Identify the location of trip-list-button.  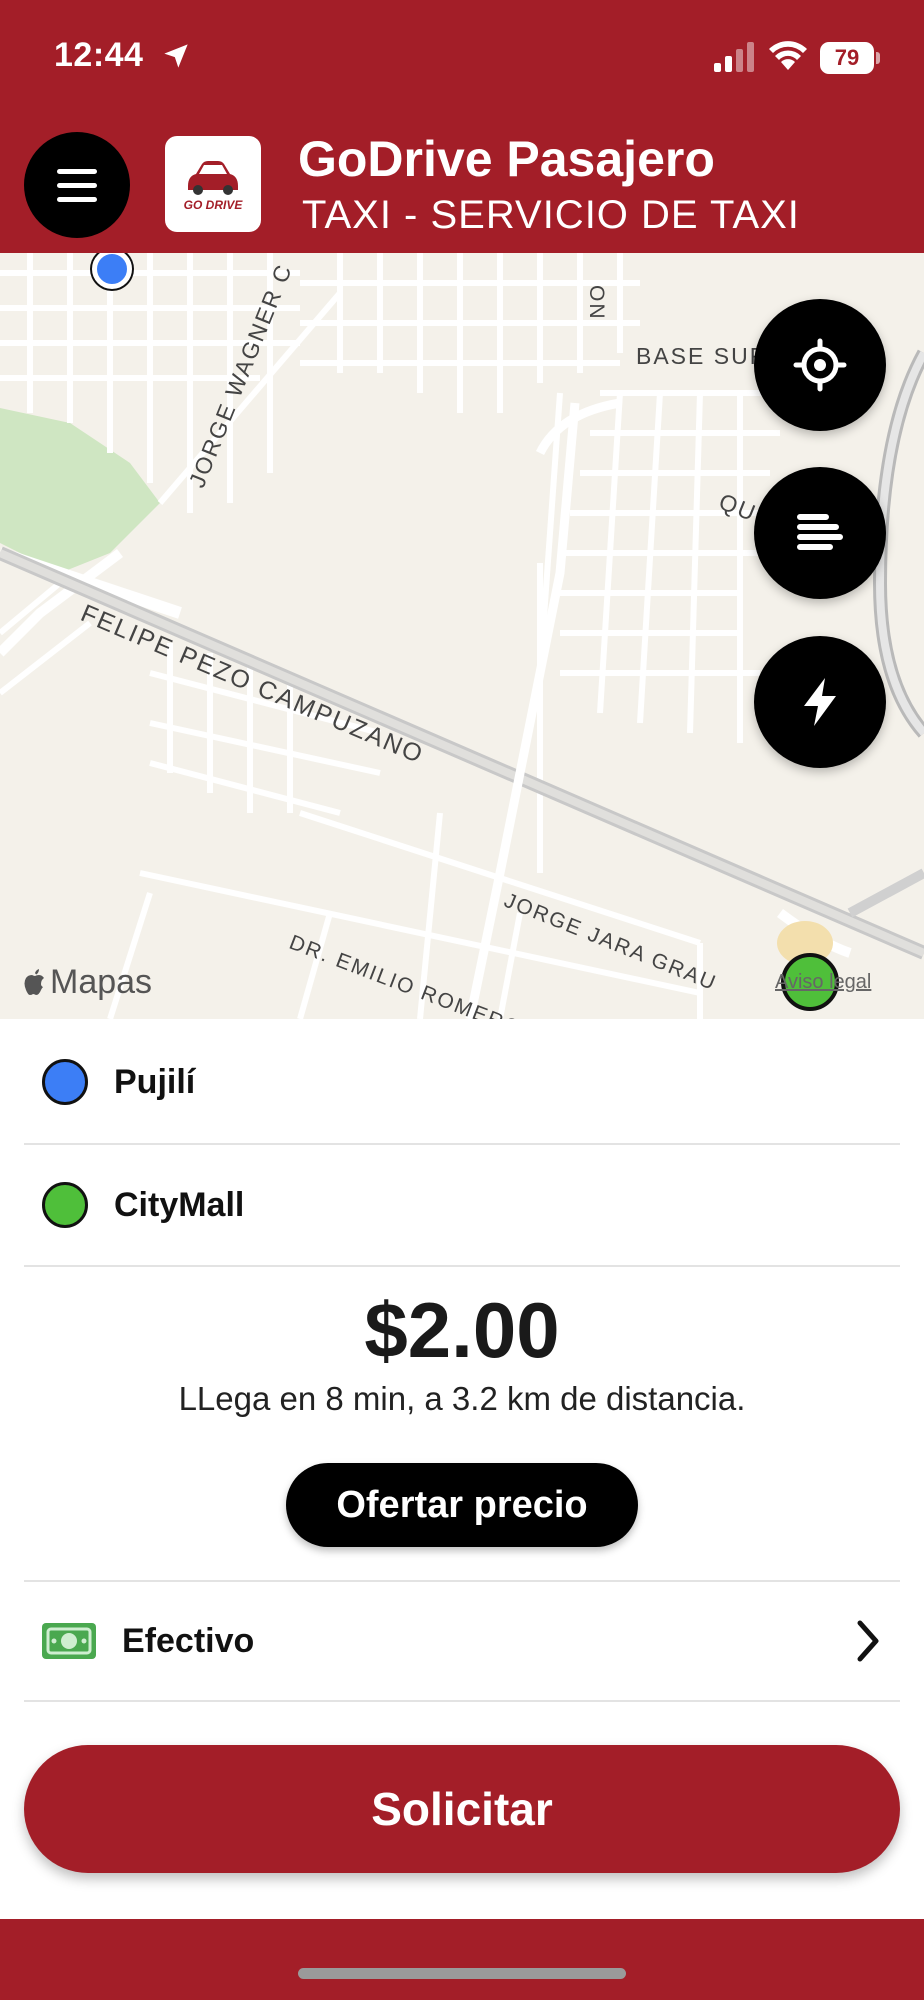
(820, 533).